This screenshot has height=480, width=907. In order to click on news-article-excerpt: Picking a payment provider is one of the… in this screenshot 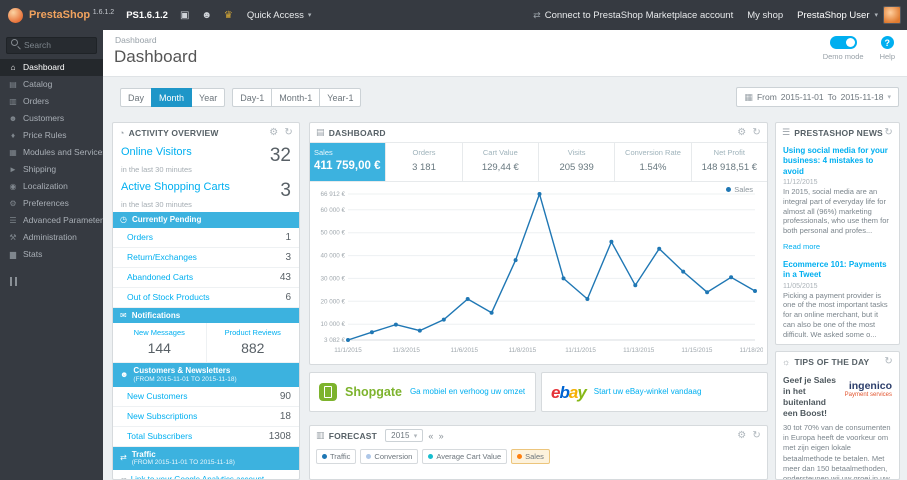, I will do `click(835, 314)`.